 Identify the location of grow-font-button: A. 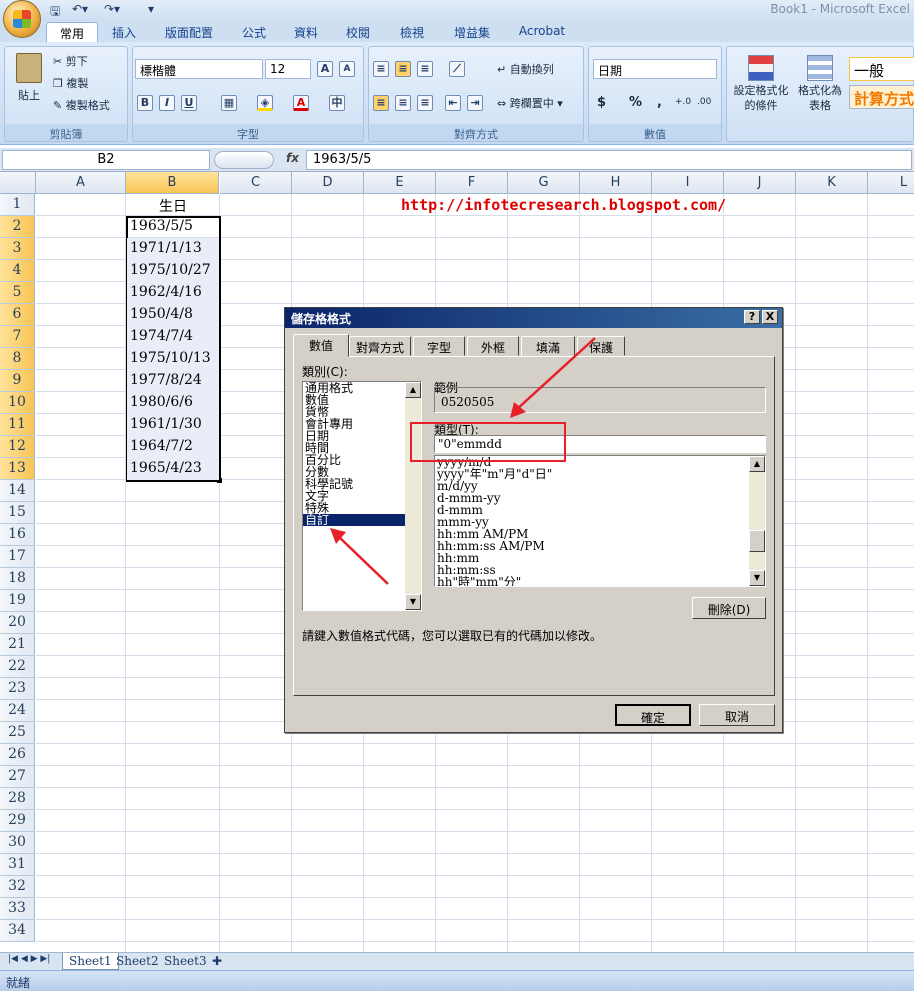
(325, 69).